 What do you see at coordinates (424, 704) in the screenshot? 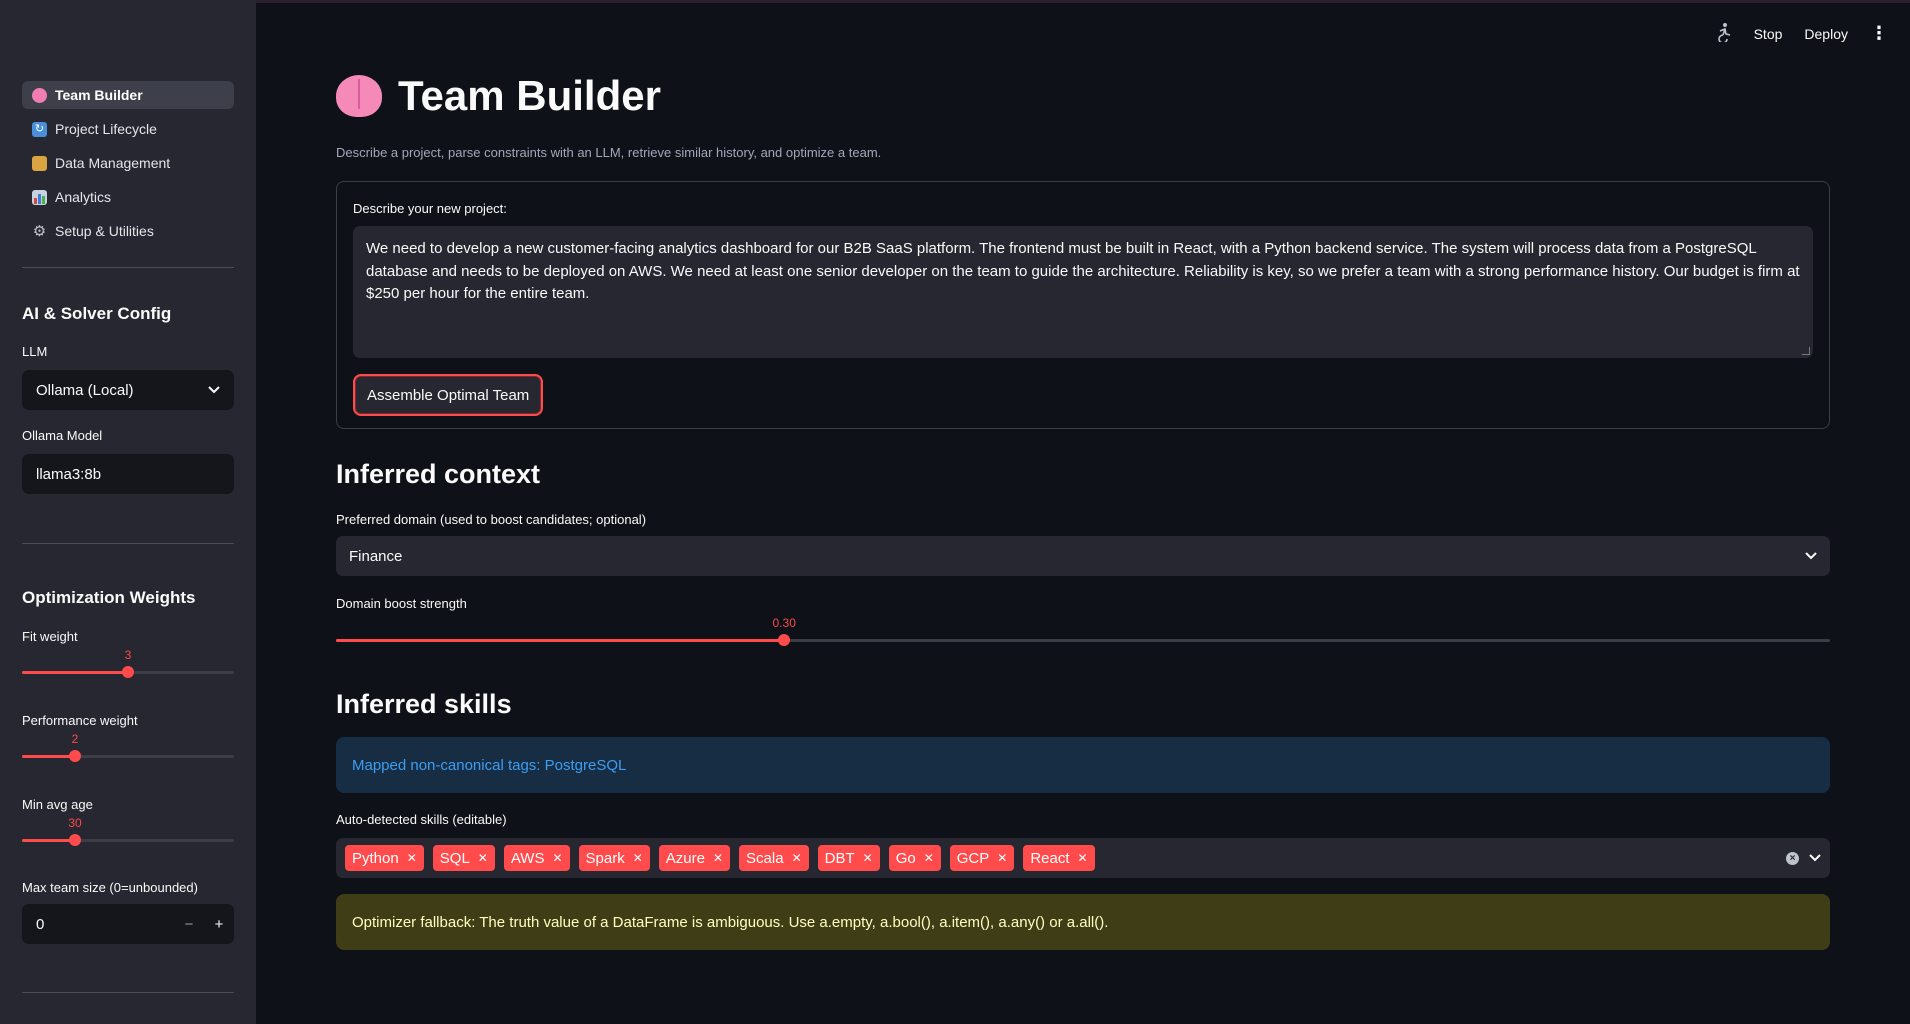
I see `inferred-skills-heading: Inferred skills` at bounding box center [424, 704].